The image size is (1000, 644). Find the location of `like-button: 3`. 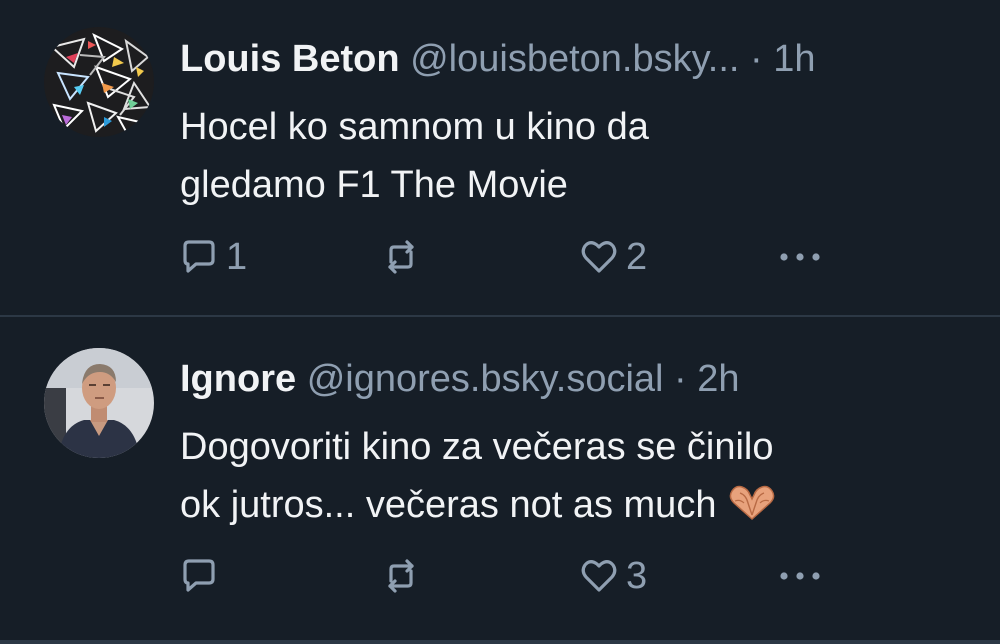

like-button: 3 is located at coordinates (612, 576).